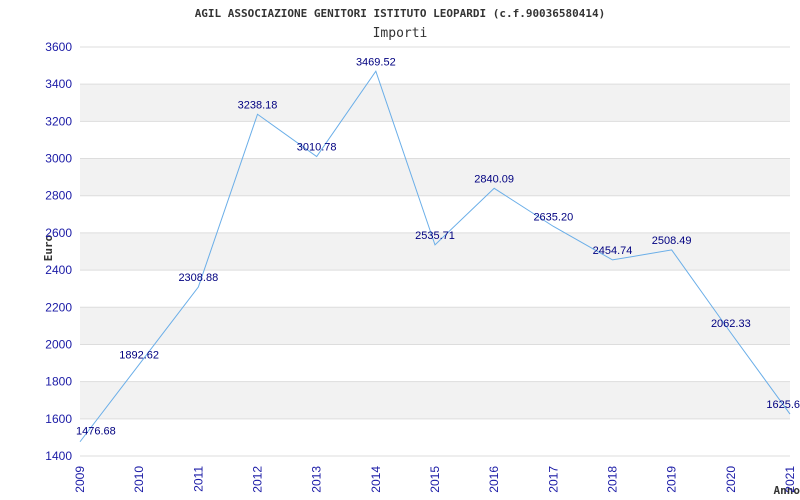 Image resolution: width=800 pixels, height=500 pixels. Describe the element at coordinates (58, 344) in the screenshot. I see `y-tick-label: 2000` at that location.